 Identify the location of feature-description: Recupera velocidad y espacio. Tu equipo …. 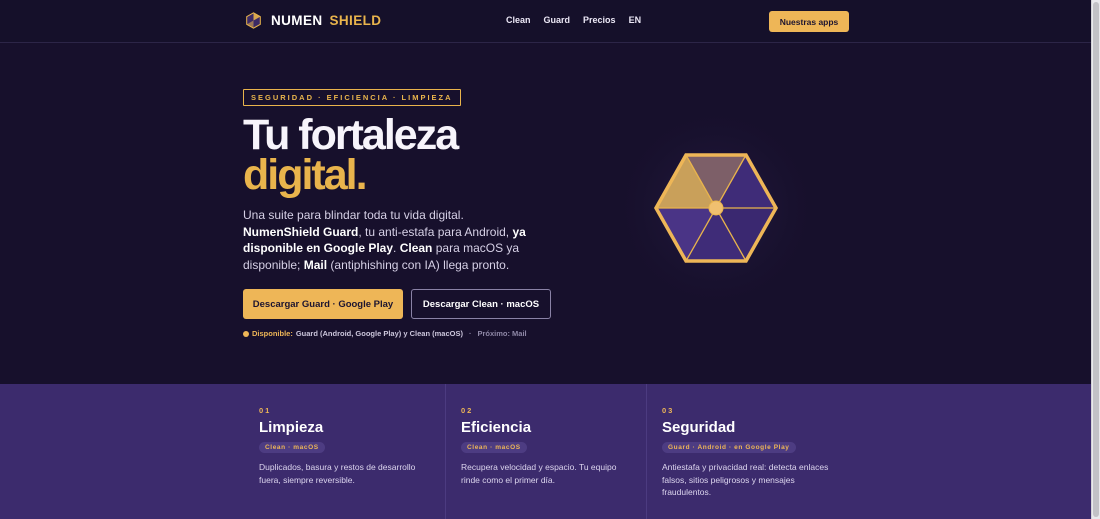
(539, 473).